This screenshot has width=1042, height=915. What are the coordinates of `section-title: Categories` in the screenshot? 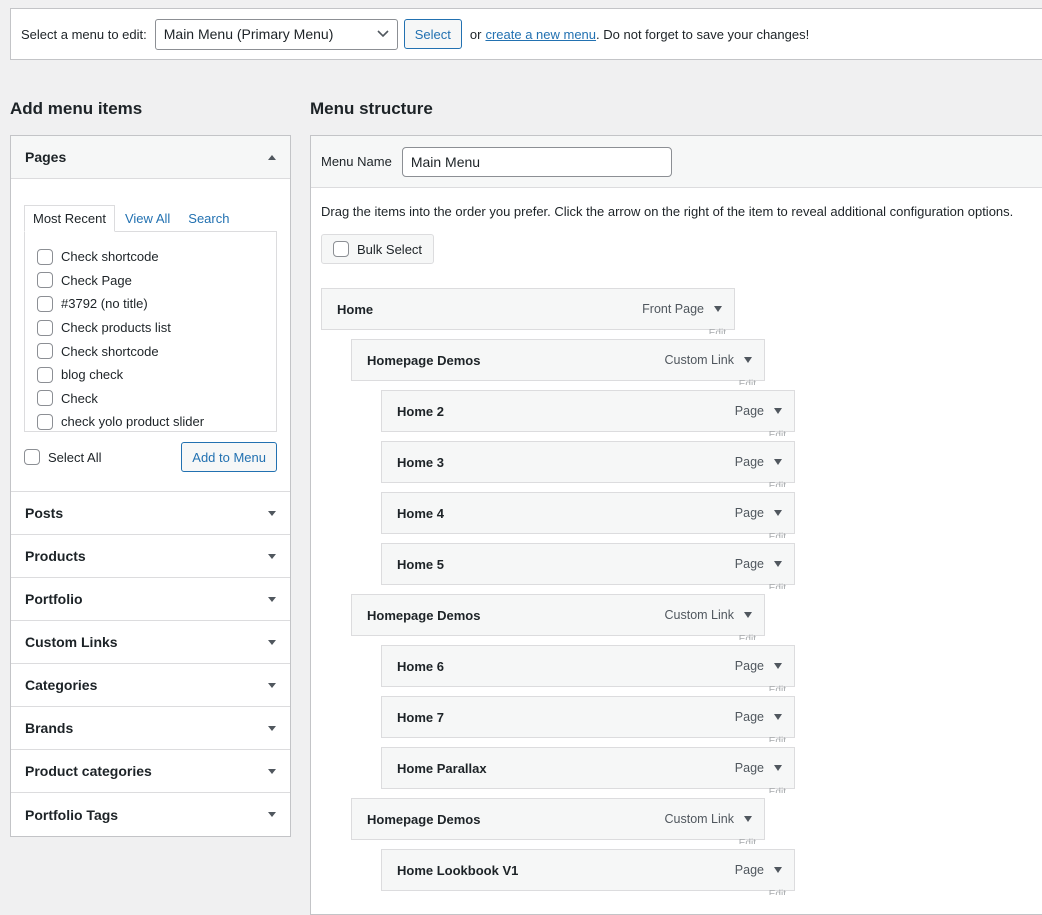 It's located at (61, 685).